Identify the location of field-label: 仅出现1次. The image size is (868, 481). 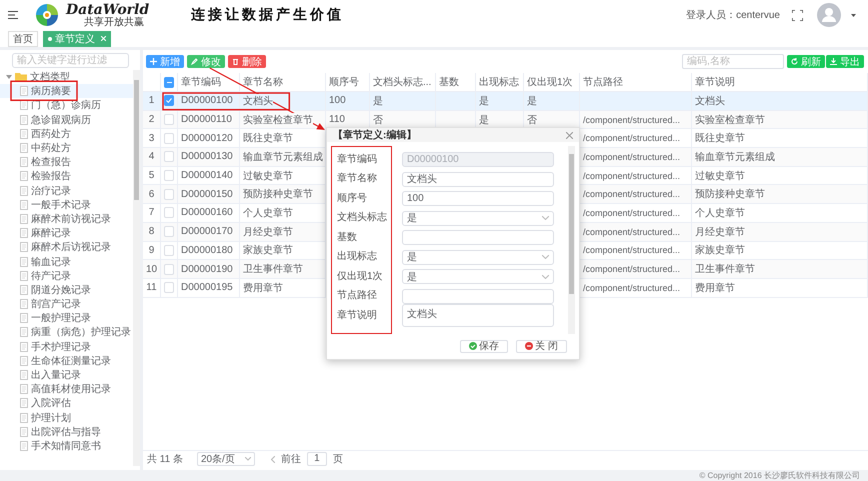
(360, 276).